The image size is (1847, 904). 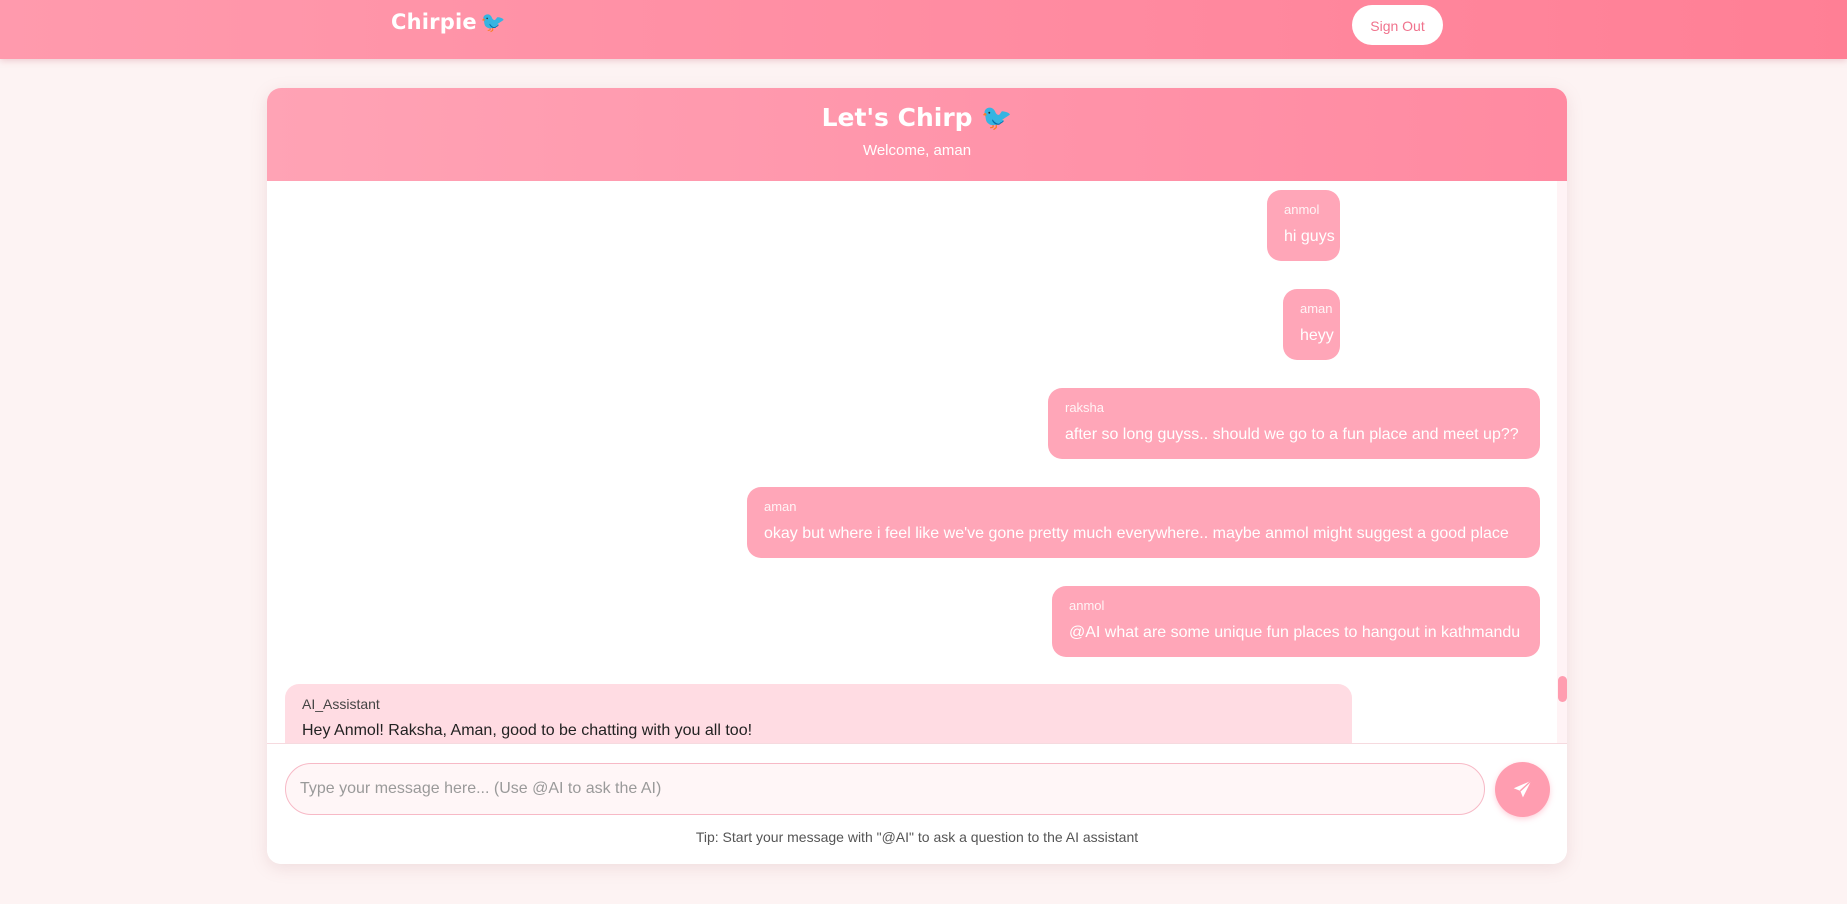 What do you see at coordinates (897, 117) in the screenshot?
I see `chat-title-text: Let's Chirp` at bounding box center [897, 117].